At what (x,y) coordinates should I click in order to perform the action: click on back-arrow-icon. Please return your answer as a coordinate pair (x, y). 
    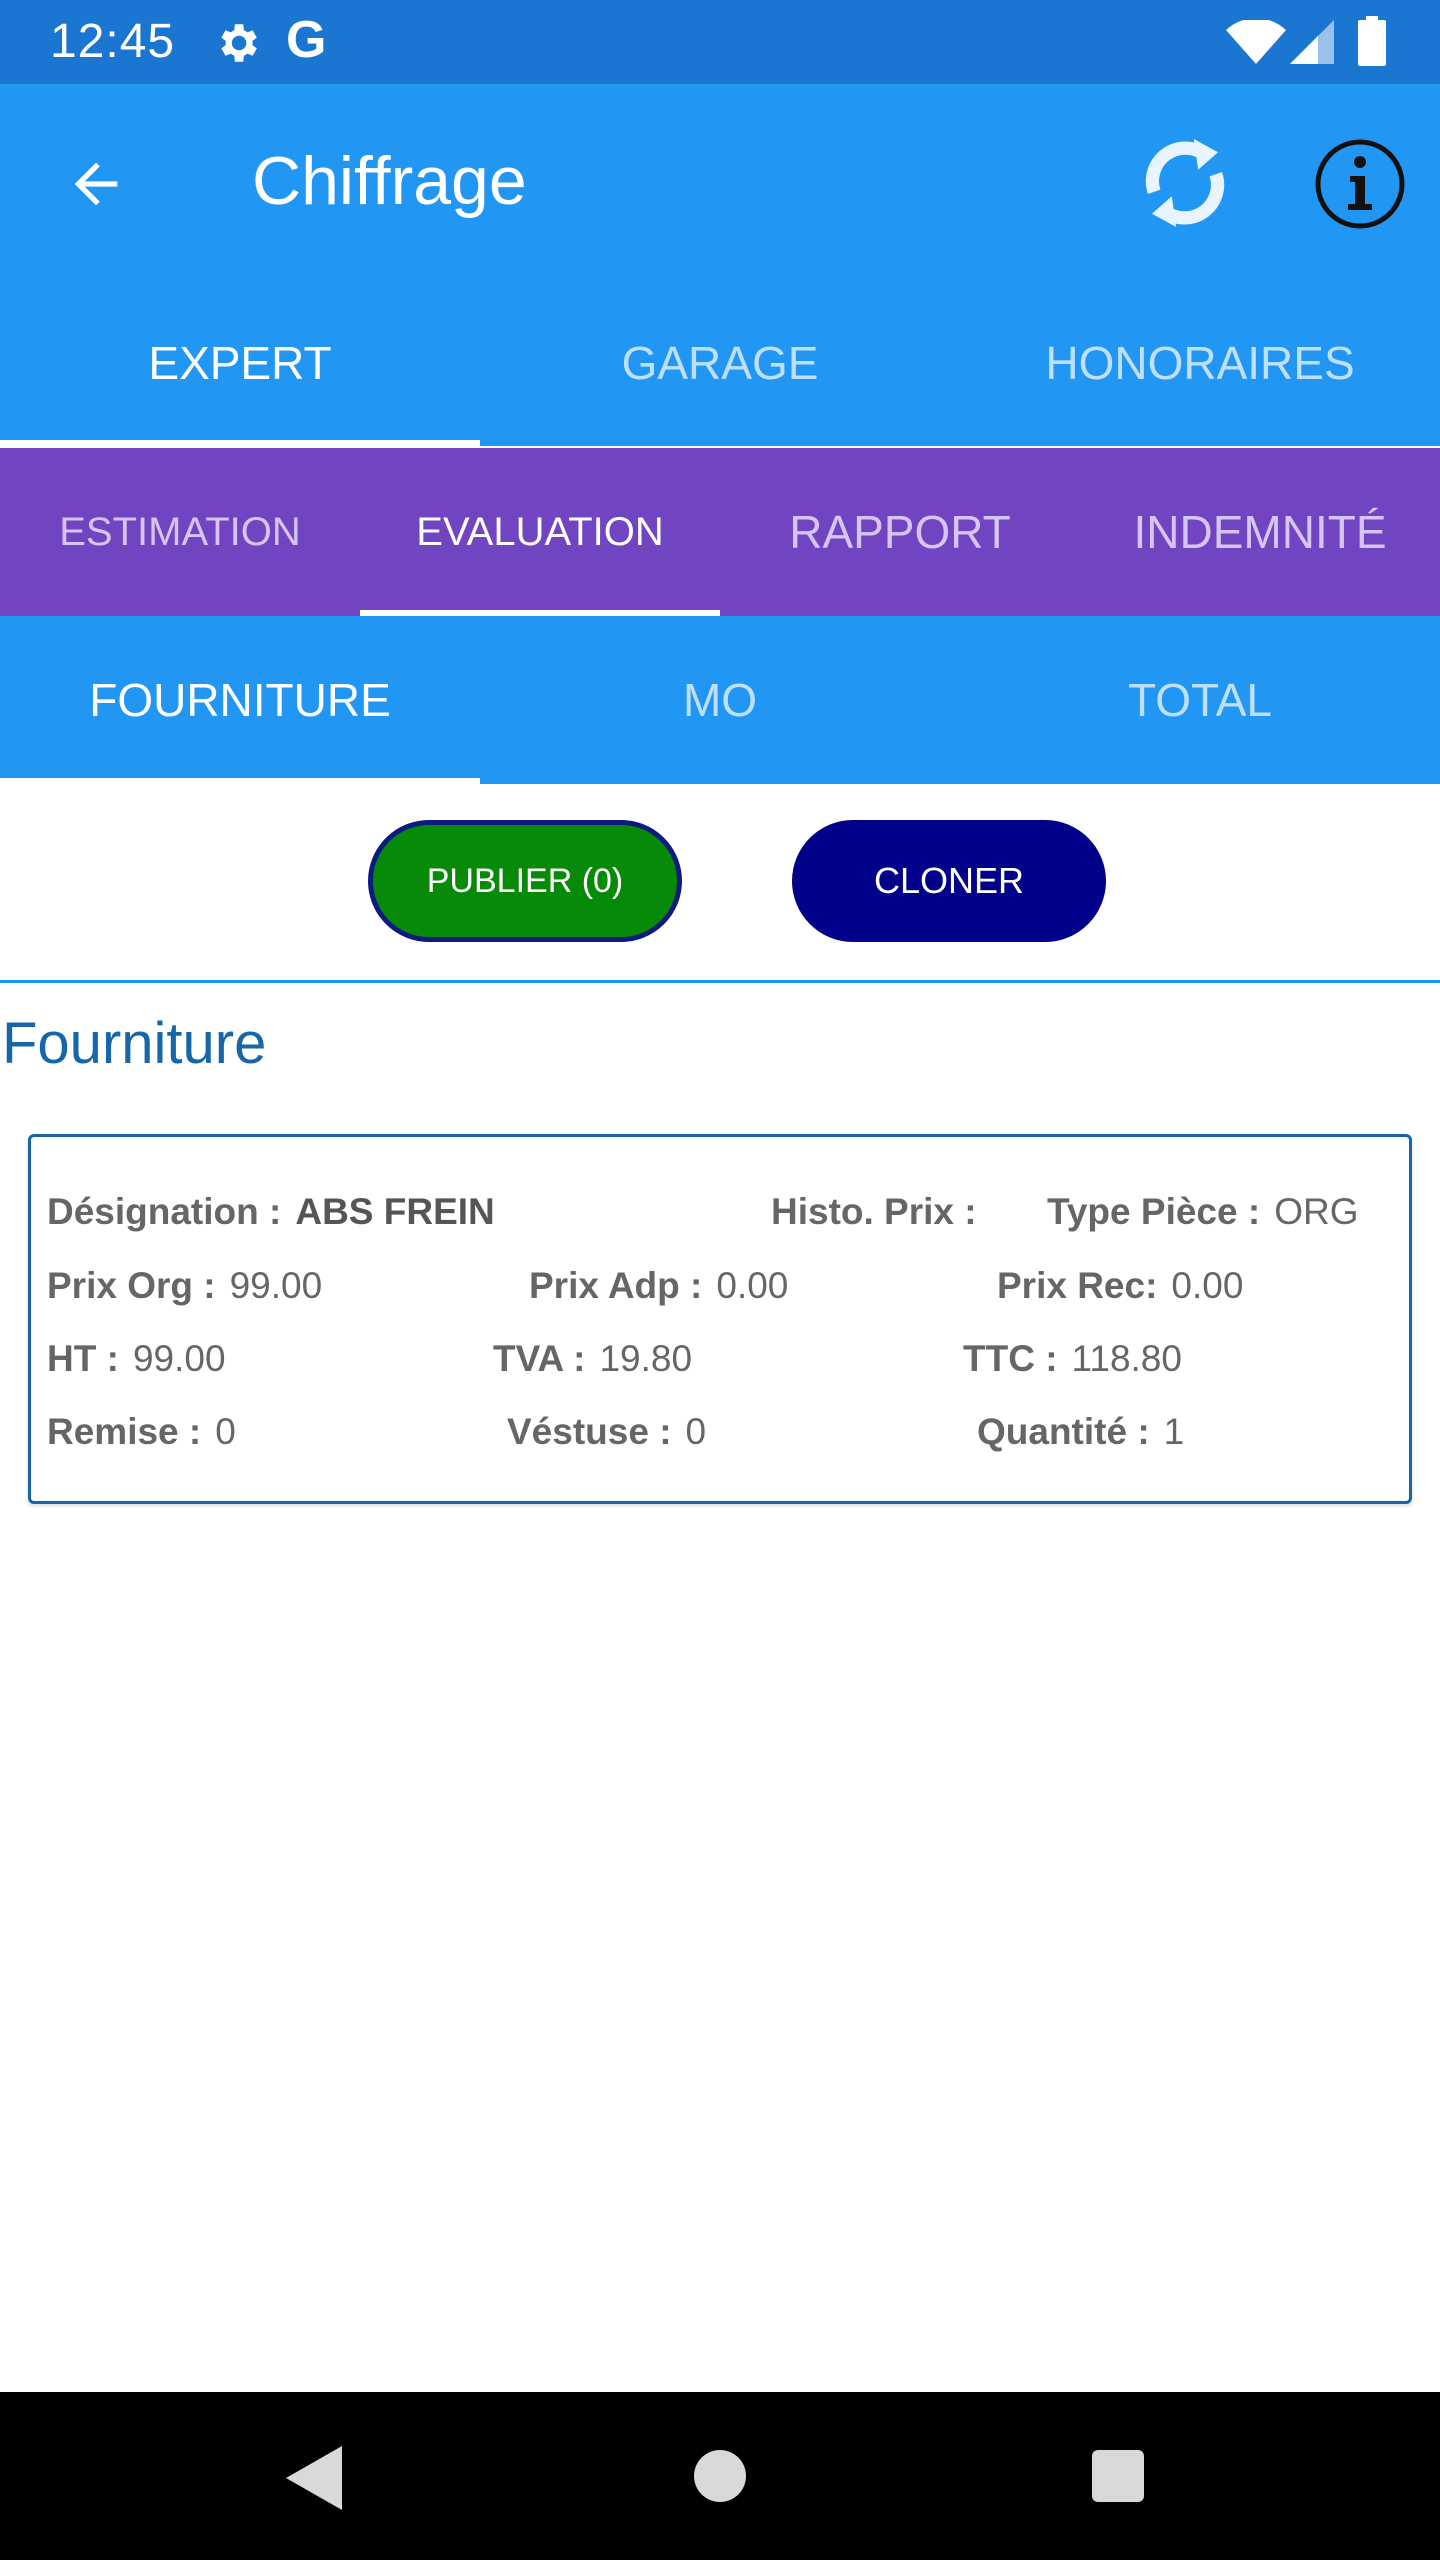
    Looking at the image, I should click on (96, 184).